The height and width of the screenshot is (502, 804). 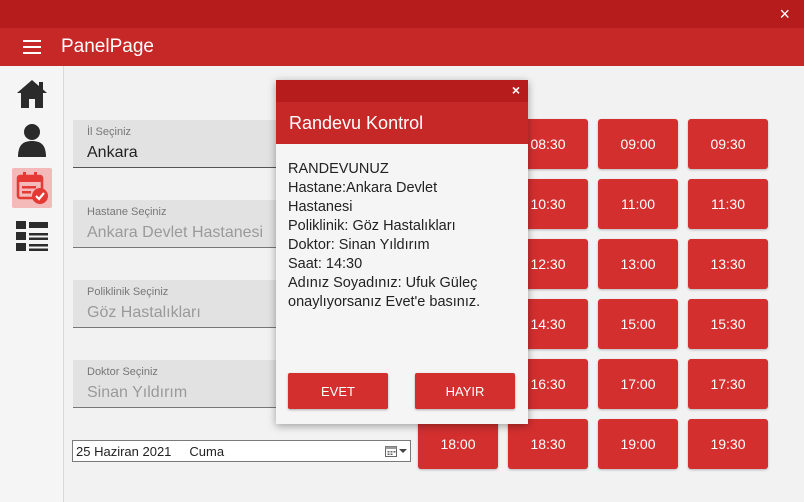 I want to click on dialog-line: Adınız Soyadınız: Ufuk Güleç, so click(x=383, y=283).